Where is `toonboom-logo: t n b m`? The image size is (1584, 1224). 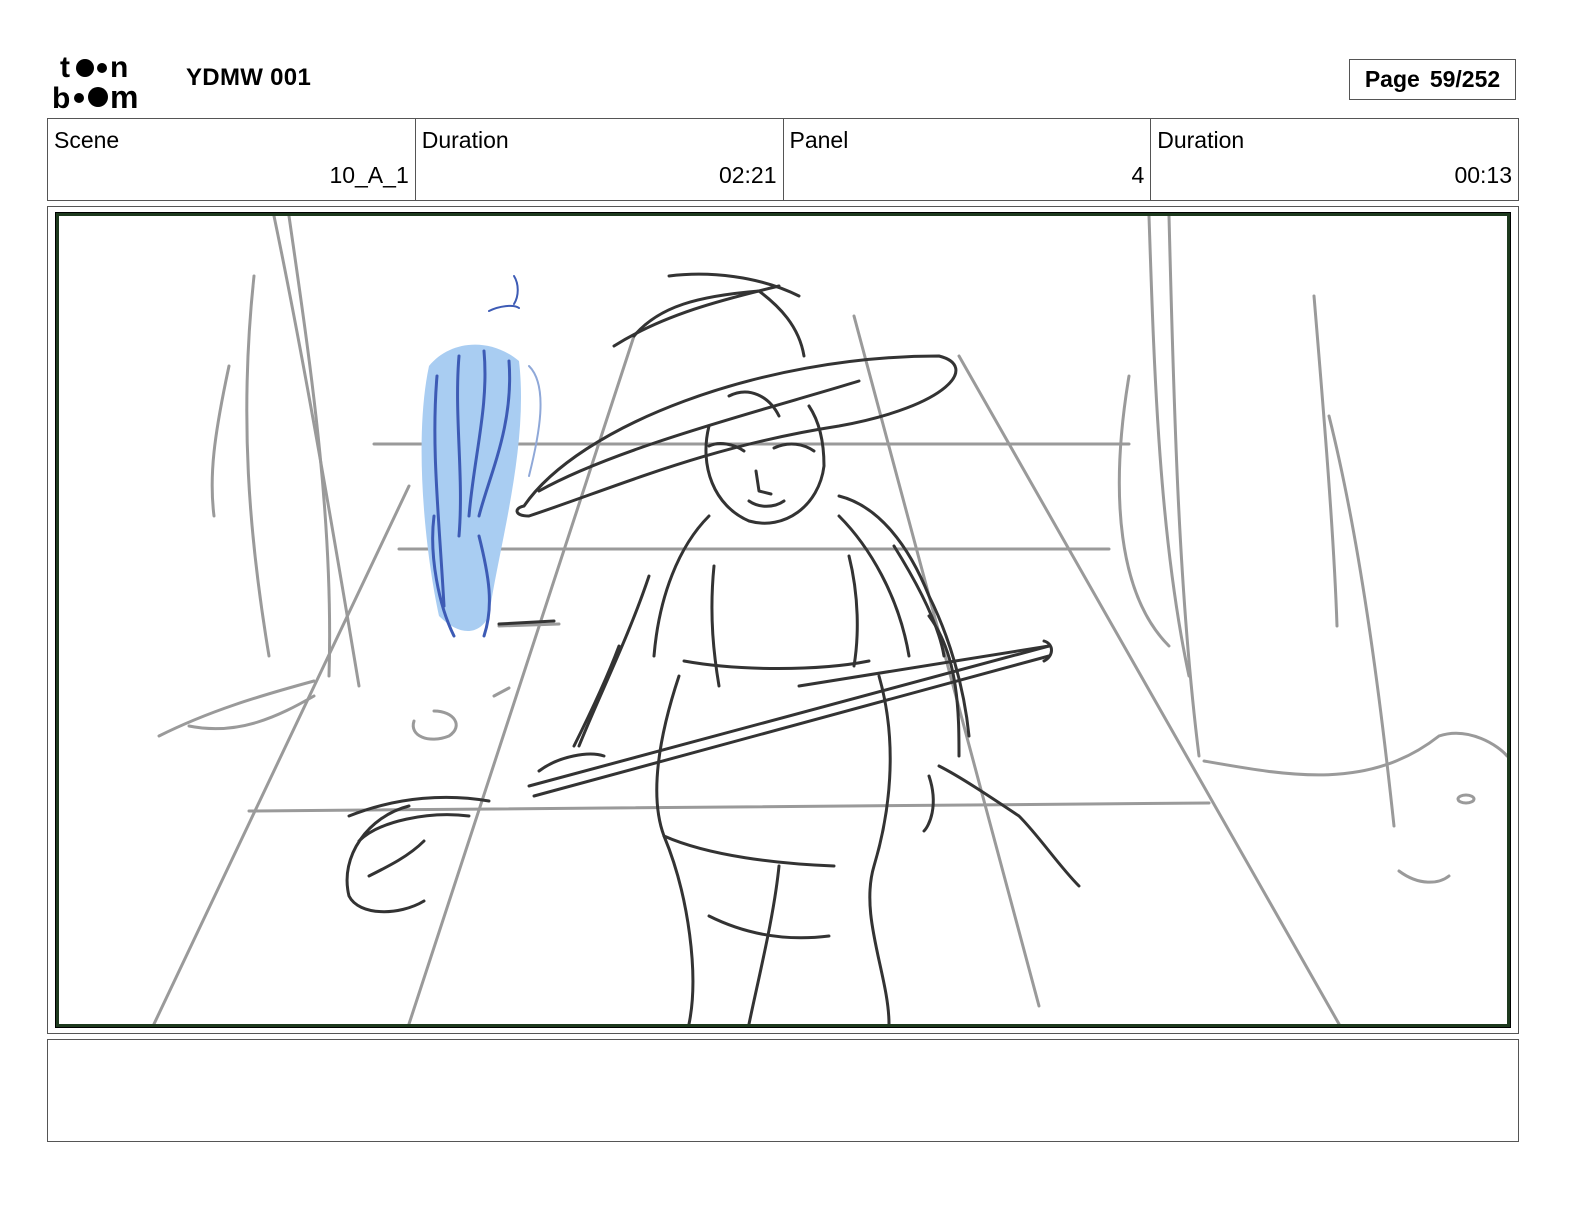 toonboom-logo: t n b m is located at coordinates (95, 80).